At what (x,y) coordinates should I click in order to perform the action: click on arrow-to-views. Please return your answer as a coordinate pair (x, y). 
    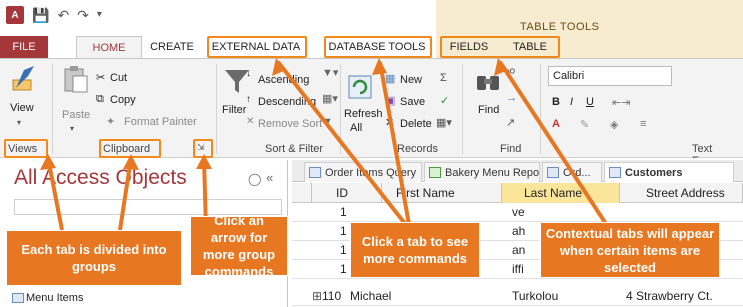
    Looking at the image, I should click on (55, 194).